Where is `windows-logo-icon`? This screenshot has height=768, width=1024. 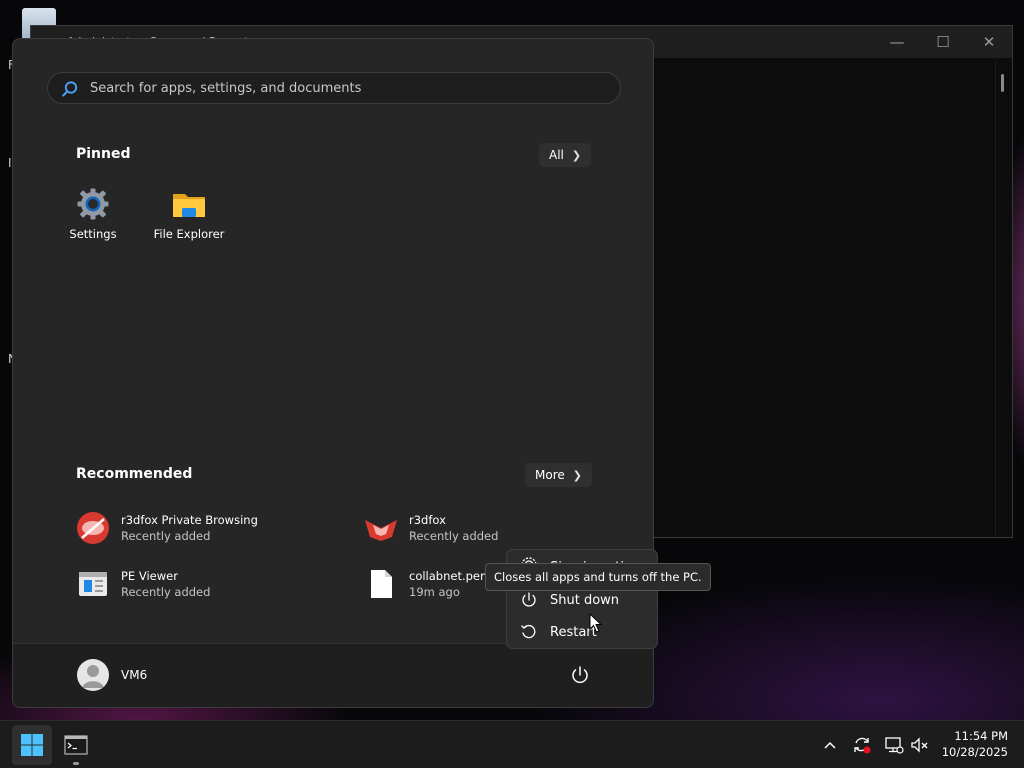 windows-logo-icon is located at coordinates (32, 745).